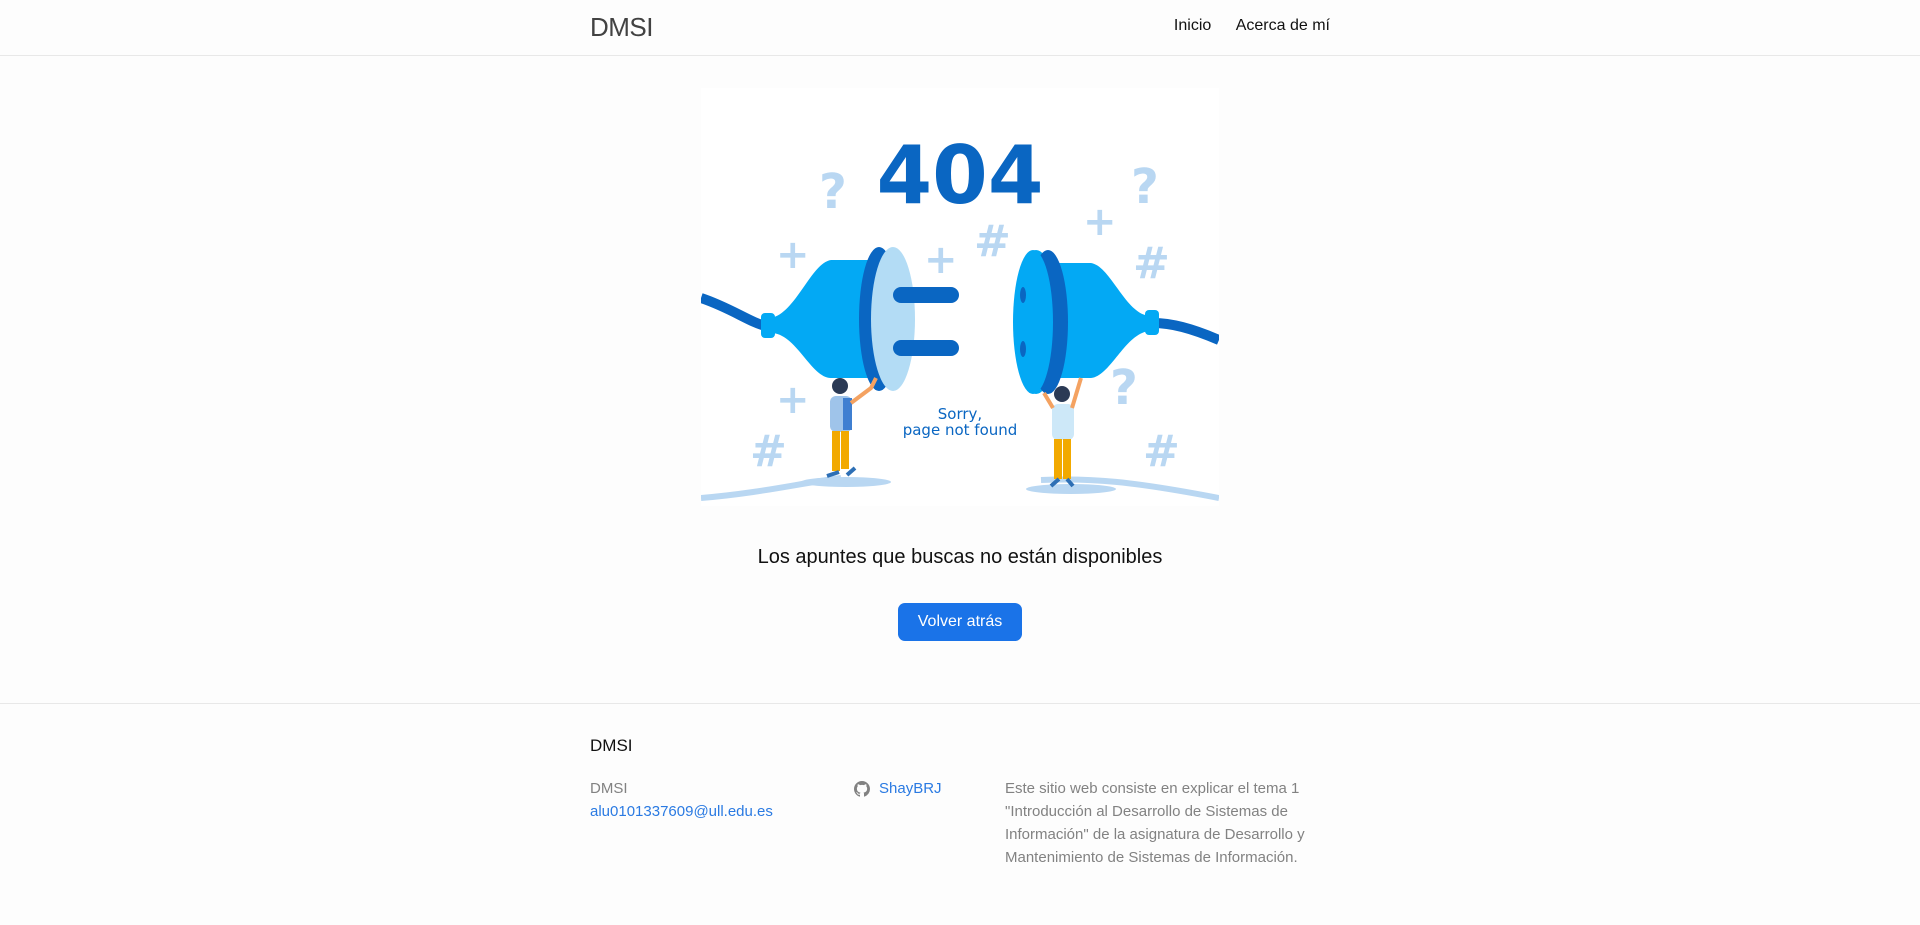 Image resolution: width=1920 pixels, height=925 pixels. I want to click on site-nav: Inicio Acerca de mí, so click(1242, 26).